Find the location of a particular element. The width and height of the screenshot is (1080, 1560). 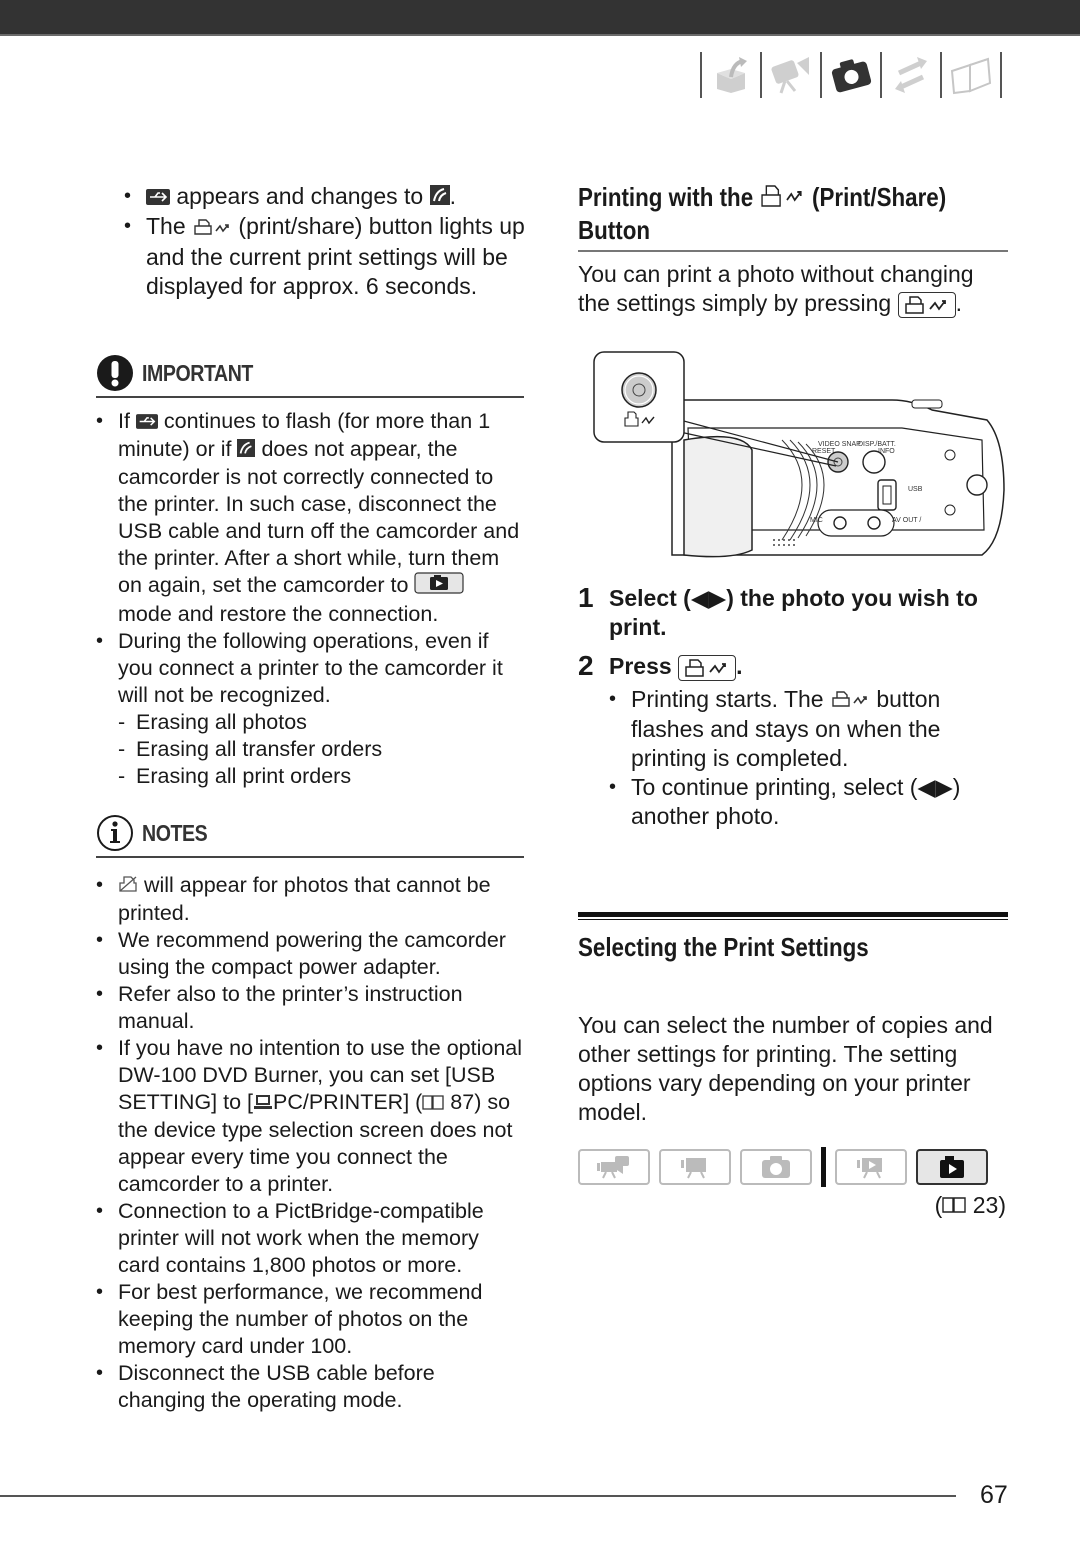

tab-external-connections is located at coordinates (911, 75).